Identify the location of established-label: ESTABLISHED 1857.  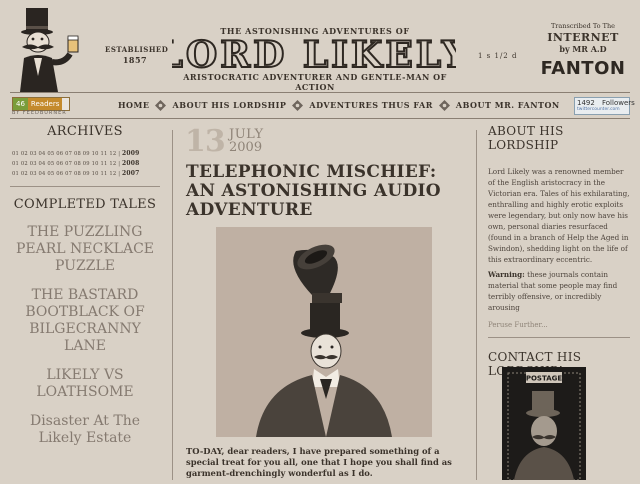
(137, 55).